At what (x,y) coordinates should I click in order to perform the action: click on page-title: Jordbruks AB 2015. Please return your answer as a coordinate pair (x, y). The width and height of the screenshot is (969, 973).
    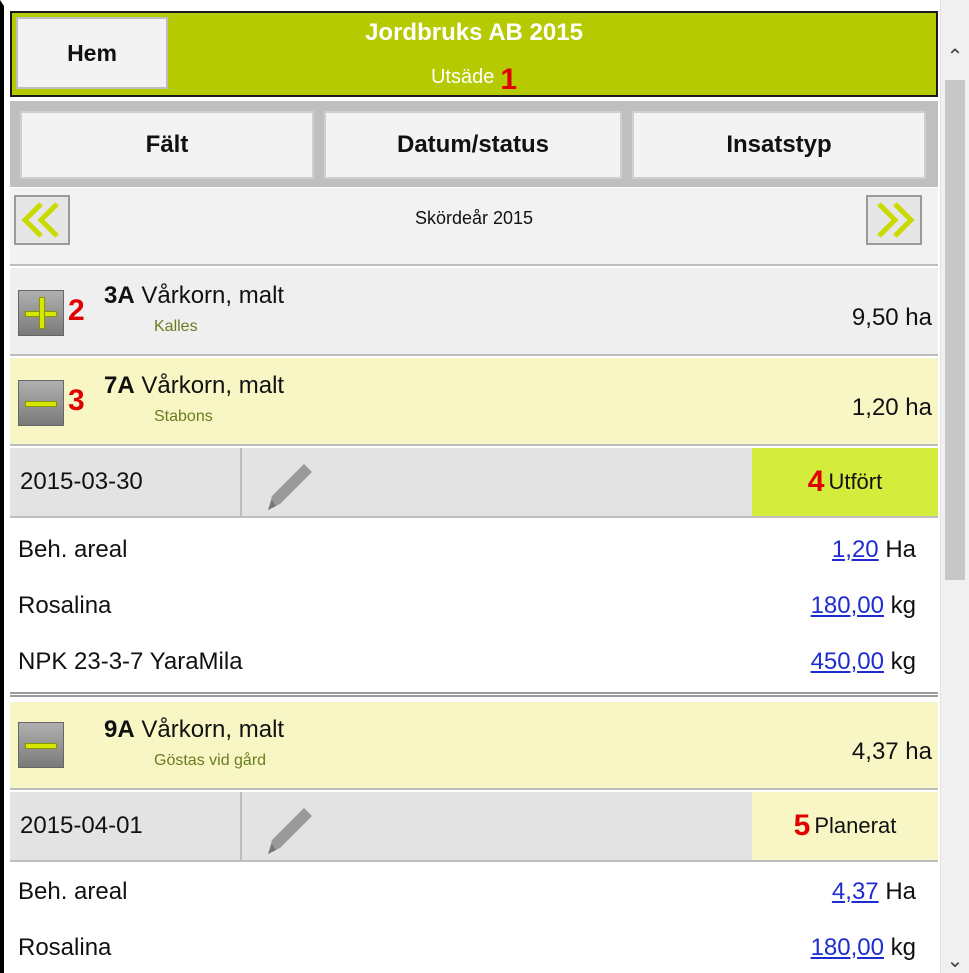
    Looking at the image, I should click on (474, 32).